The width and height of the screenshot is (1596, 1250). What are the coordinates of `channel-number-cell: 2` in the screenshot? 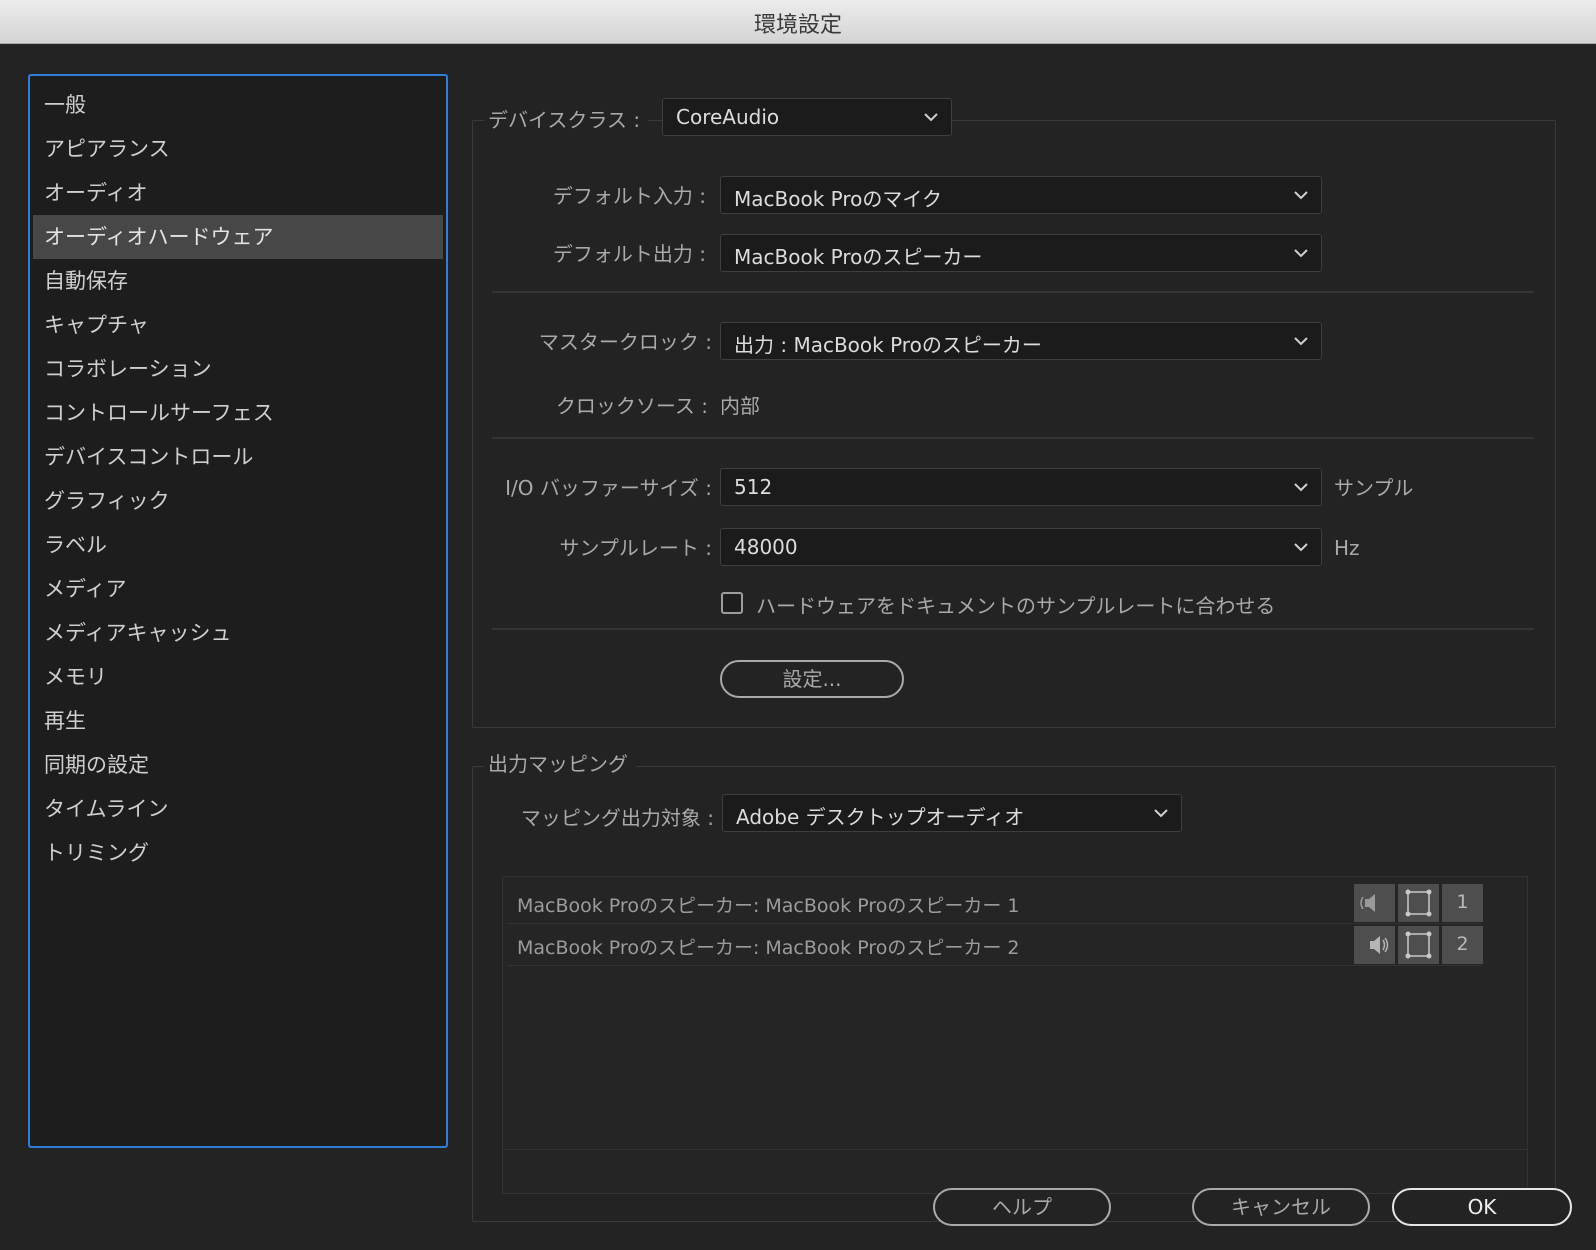 It's located at (1462, 945).